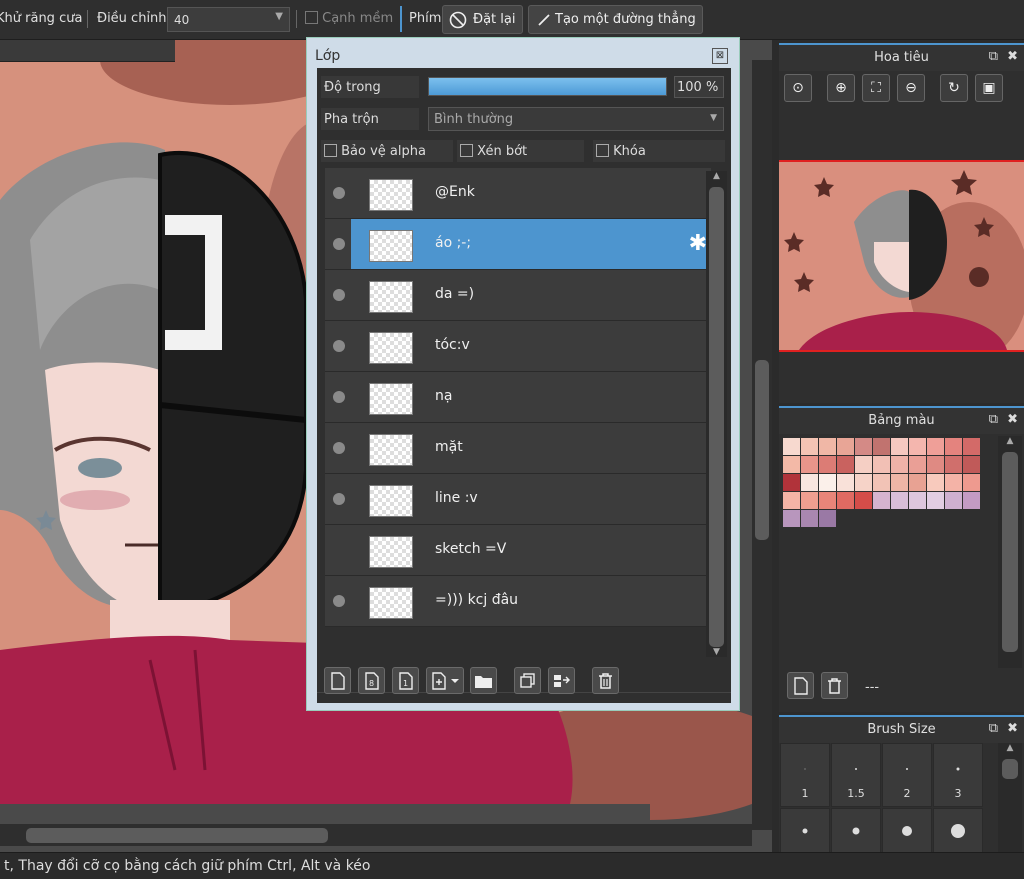 The height and width of the screenshot is (879, 1024). I want to click on layer-row: nạ, so click(518, 397).